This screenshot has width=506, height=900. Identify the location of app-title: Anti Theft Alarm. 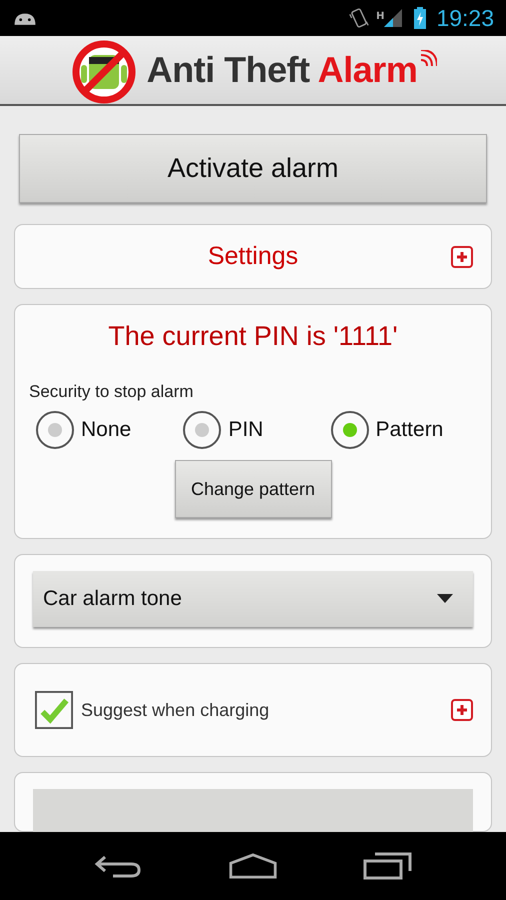
(282, 70).